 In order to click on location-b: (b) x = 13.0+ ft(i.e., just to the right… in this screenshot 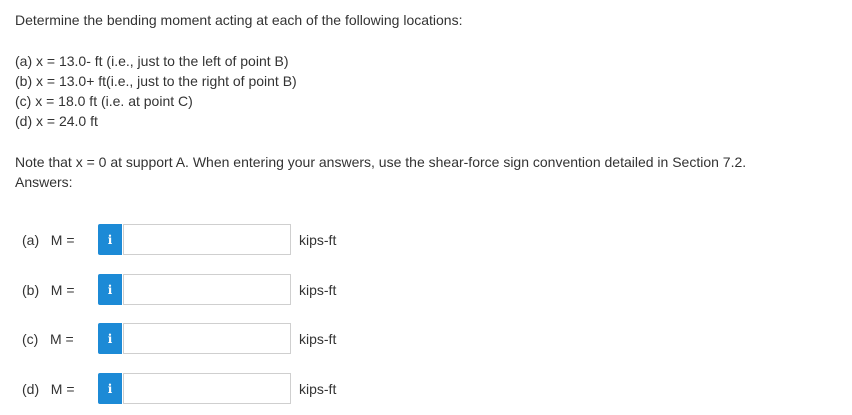, I will do `click(156, 81)`.